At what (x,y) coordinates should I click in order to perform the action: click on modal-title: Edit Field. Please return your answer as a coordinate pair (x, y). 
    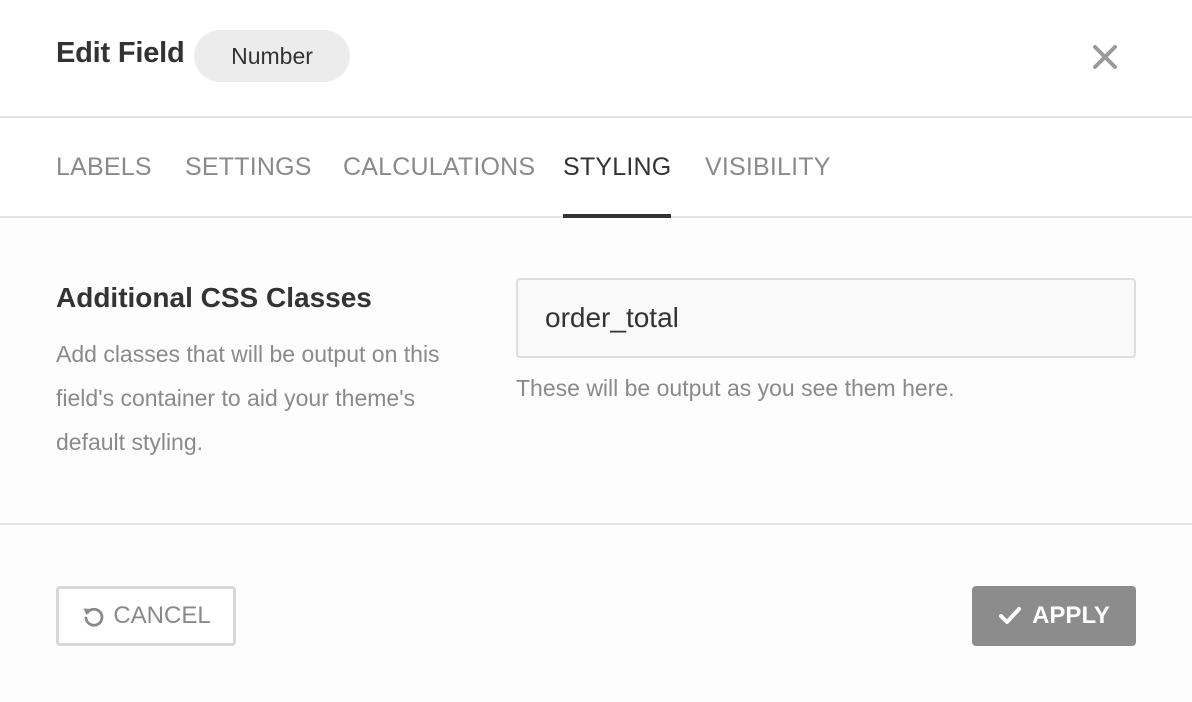
    Looking at the image, I should click on (120, 53).